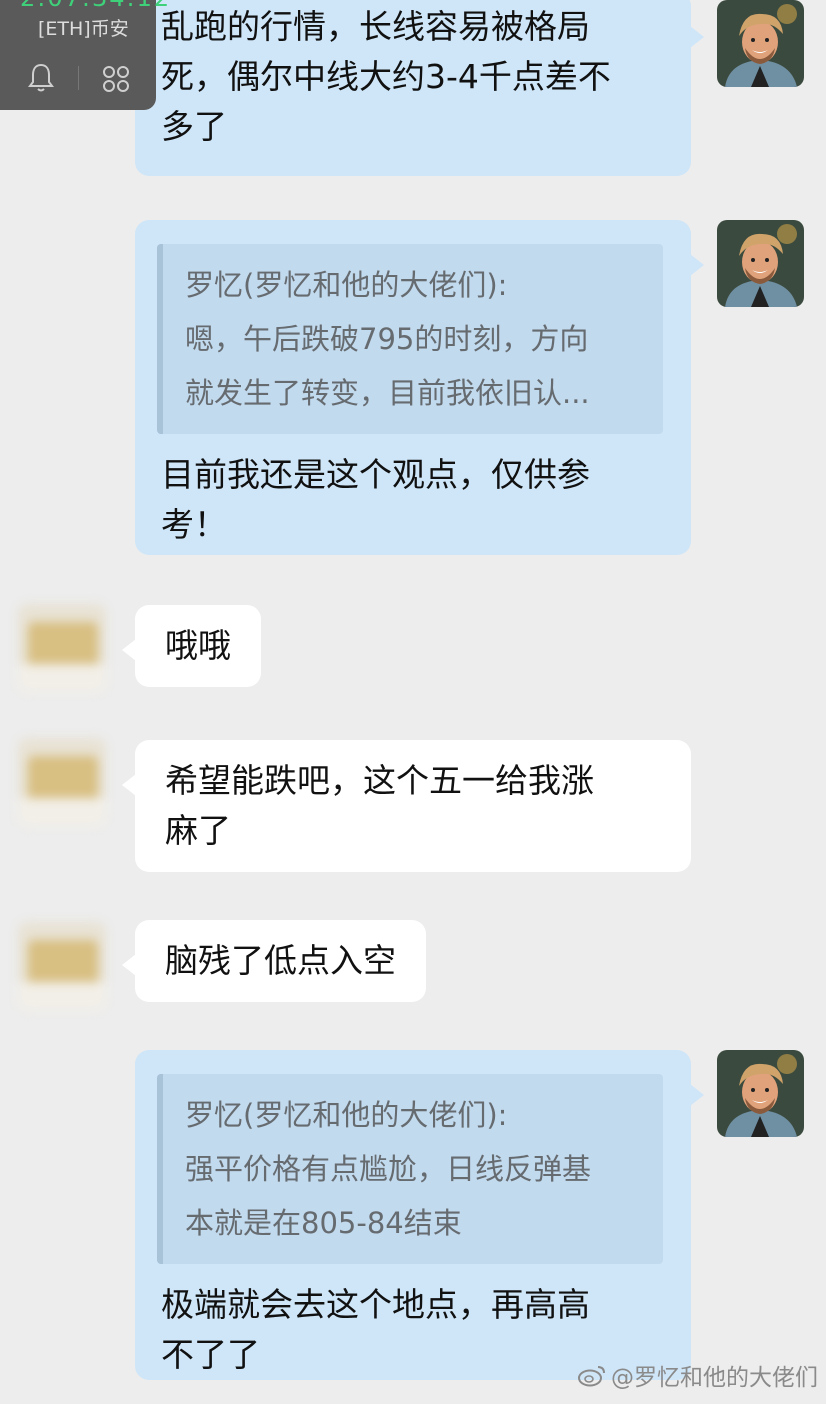  I want to click on message-line: 哦哦, so click(198, 645).